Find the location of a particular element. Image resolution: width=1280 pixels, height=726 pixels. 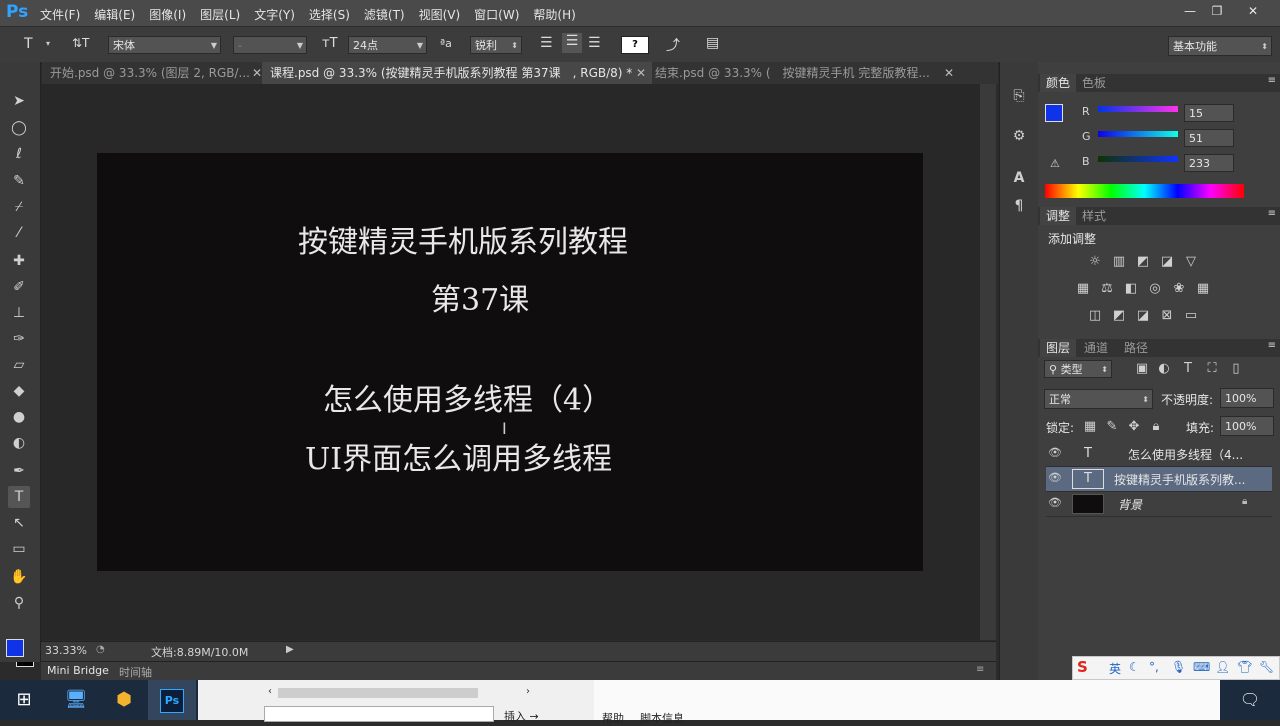

healing-brush-icon: ✚ is located at coordinates (19, 261).